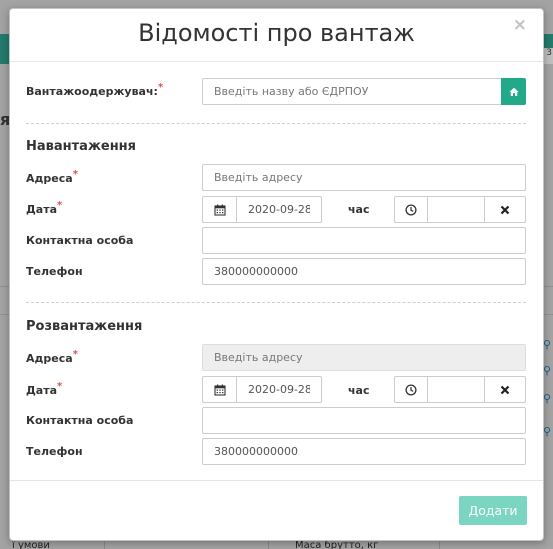  Describe the element at coordinates (359, 390) in the screenshot. I see `unloading-time-label: час` at that location.